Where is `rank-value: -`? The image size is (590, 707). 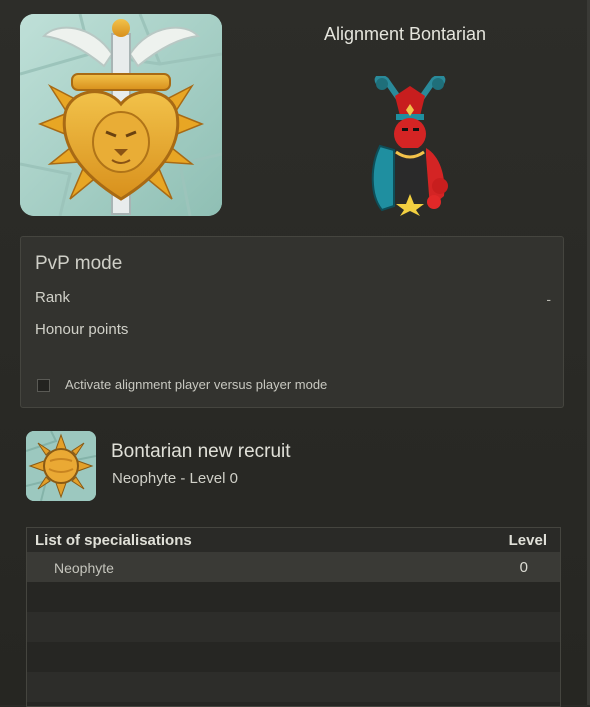
rank-value: - is located at coordinates (548, 299).